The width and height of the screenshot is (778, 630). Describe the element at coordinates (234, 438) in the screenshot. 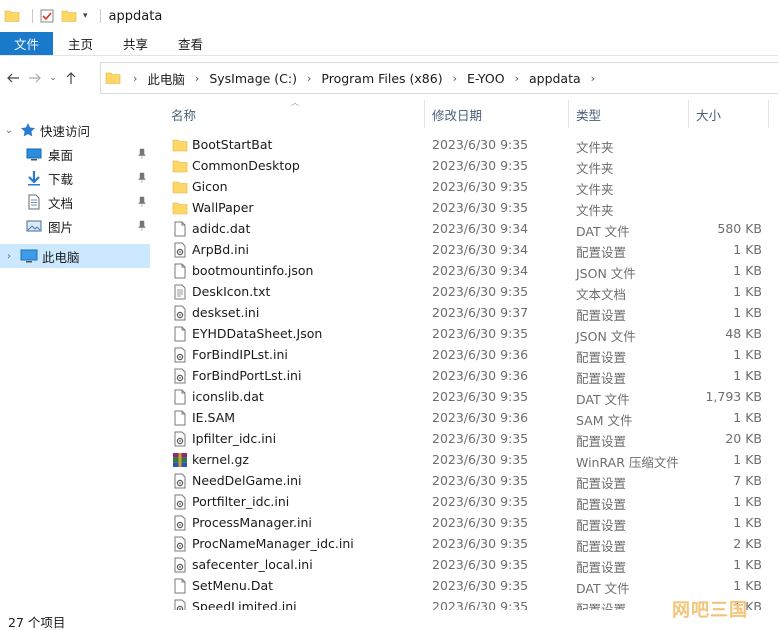

I see `file-name: Ipfilter_idc.ini` at that location.